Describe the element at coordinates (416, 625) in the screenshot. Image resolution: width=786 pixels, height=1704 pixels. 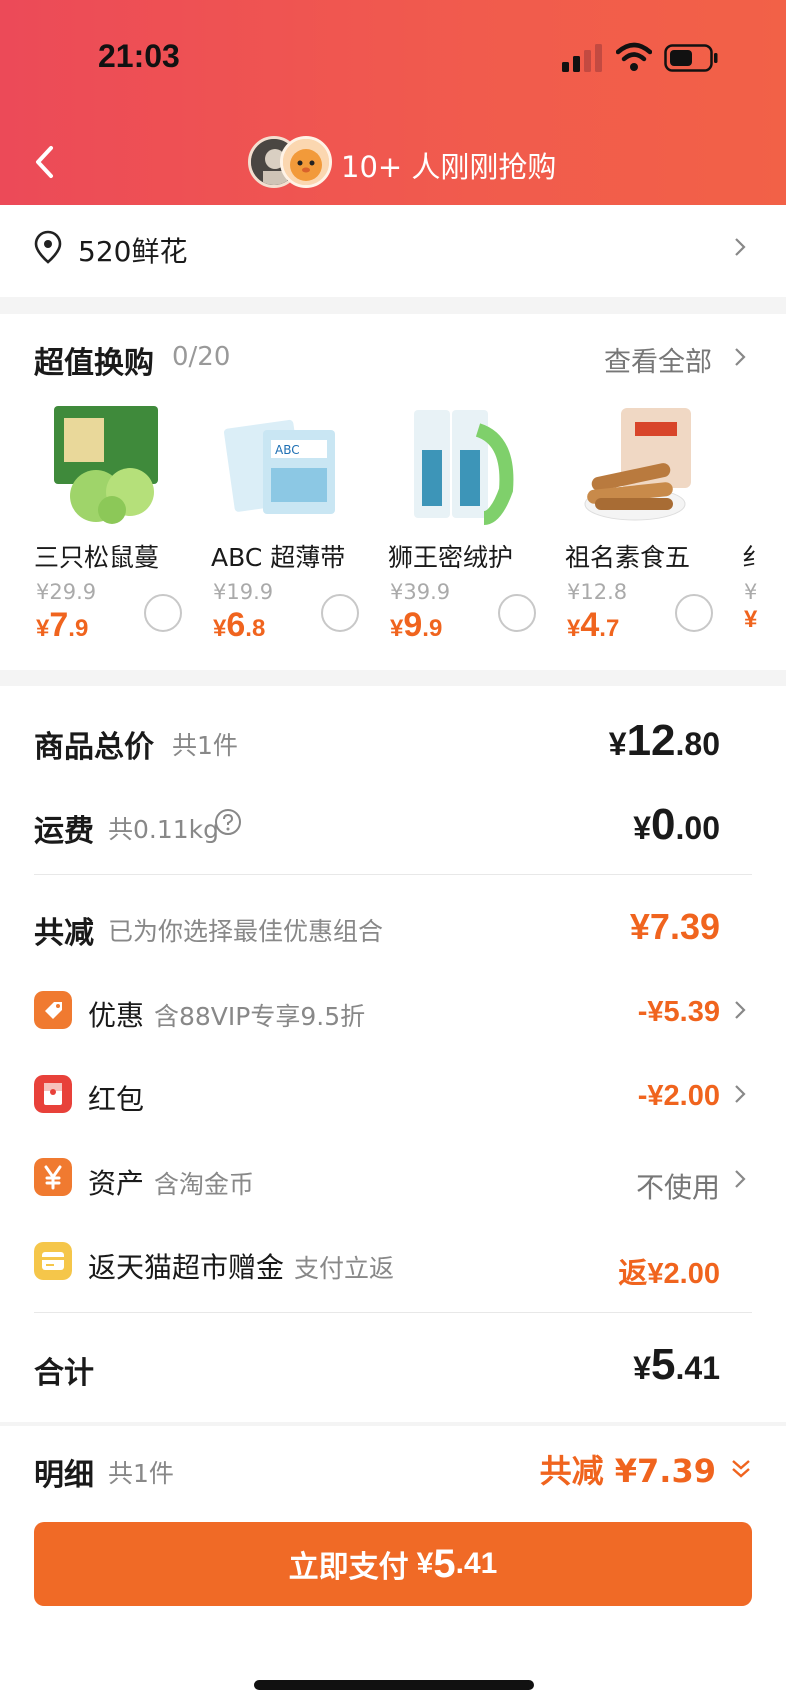
I see `product-price: ¥9.9` at that location.